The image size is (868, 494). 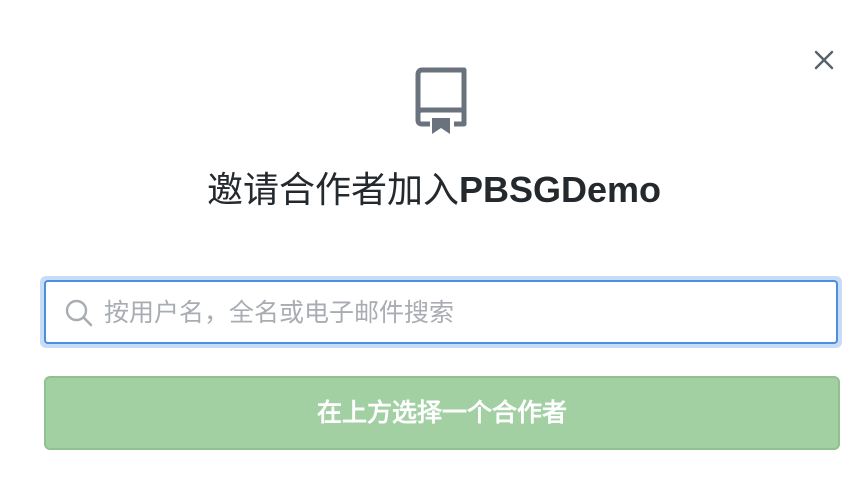 I want to click on collaborator-search-input, so click(x=464, y=312).